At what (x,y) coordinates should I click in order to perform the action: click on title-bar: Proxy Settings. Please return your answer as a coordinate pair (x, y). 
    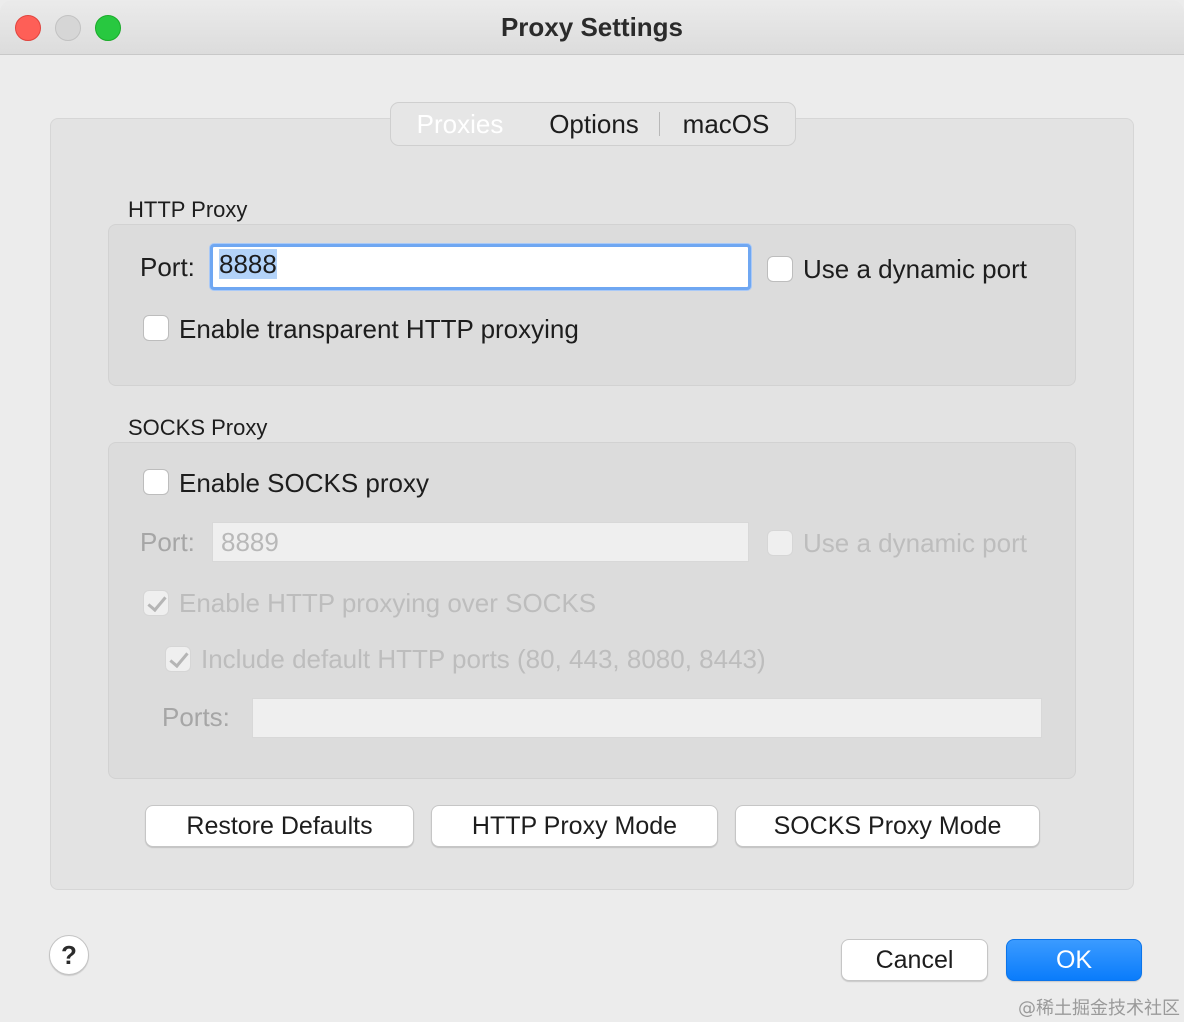
    Looking at the image, I should click on (592, 27).